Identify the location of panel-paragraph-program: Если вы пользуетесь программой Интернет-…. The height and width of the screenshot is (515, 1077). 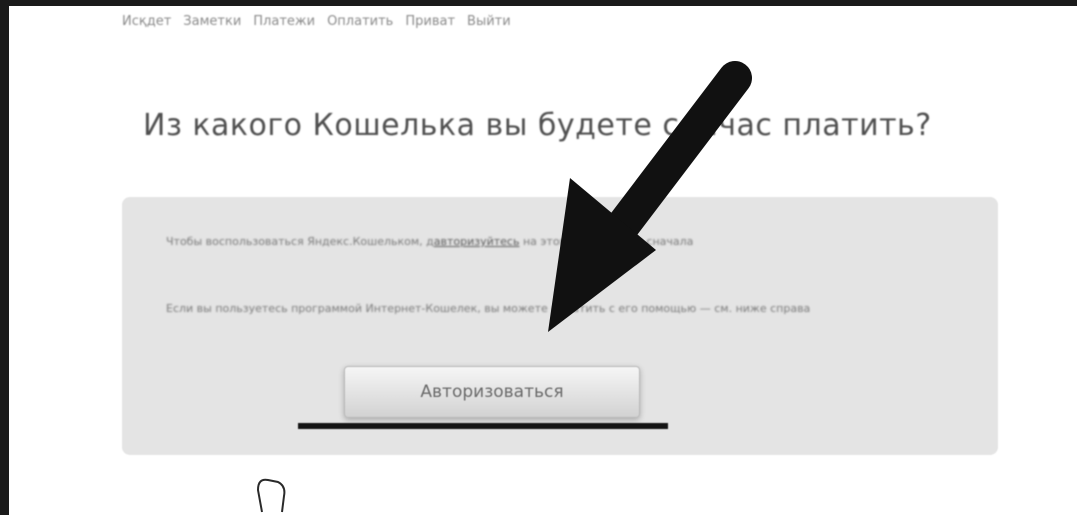
(488, 308).